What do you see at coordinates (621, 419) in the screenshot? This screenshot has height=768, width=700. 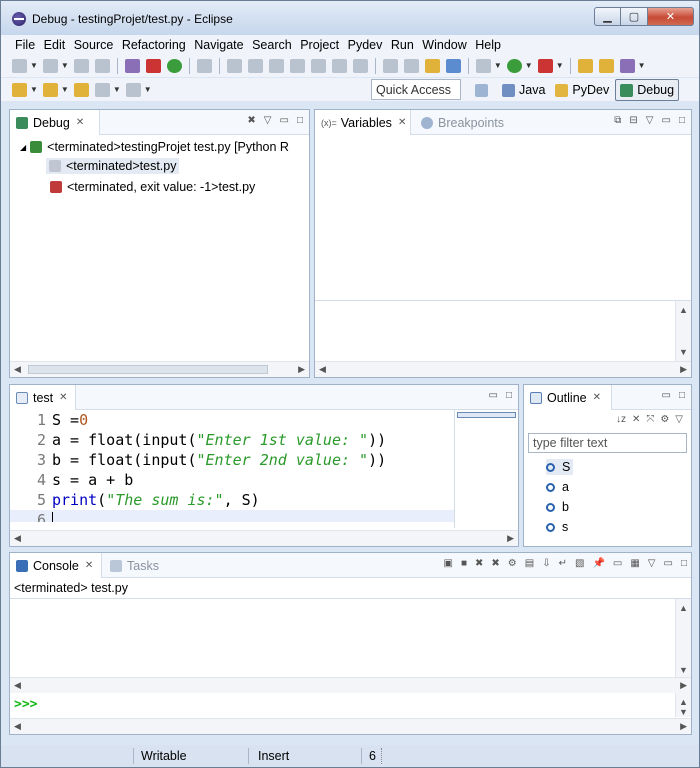 I see `sort-icon: ↓z` at bounding box center [621, 419].